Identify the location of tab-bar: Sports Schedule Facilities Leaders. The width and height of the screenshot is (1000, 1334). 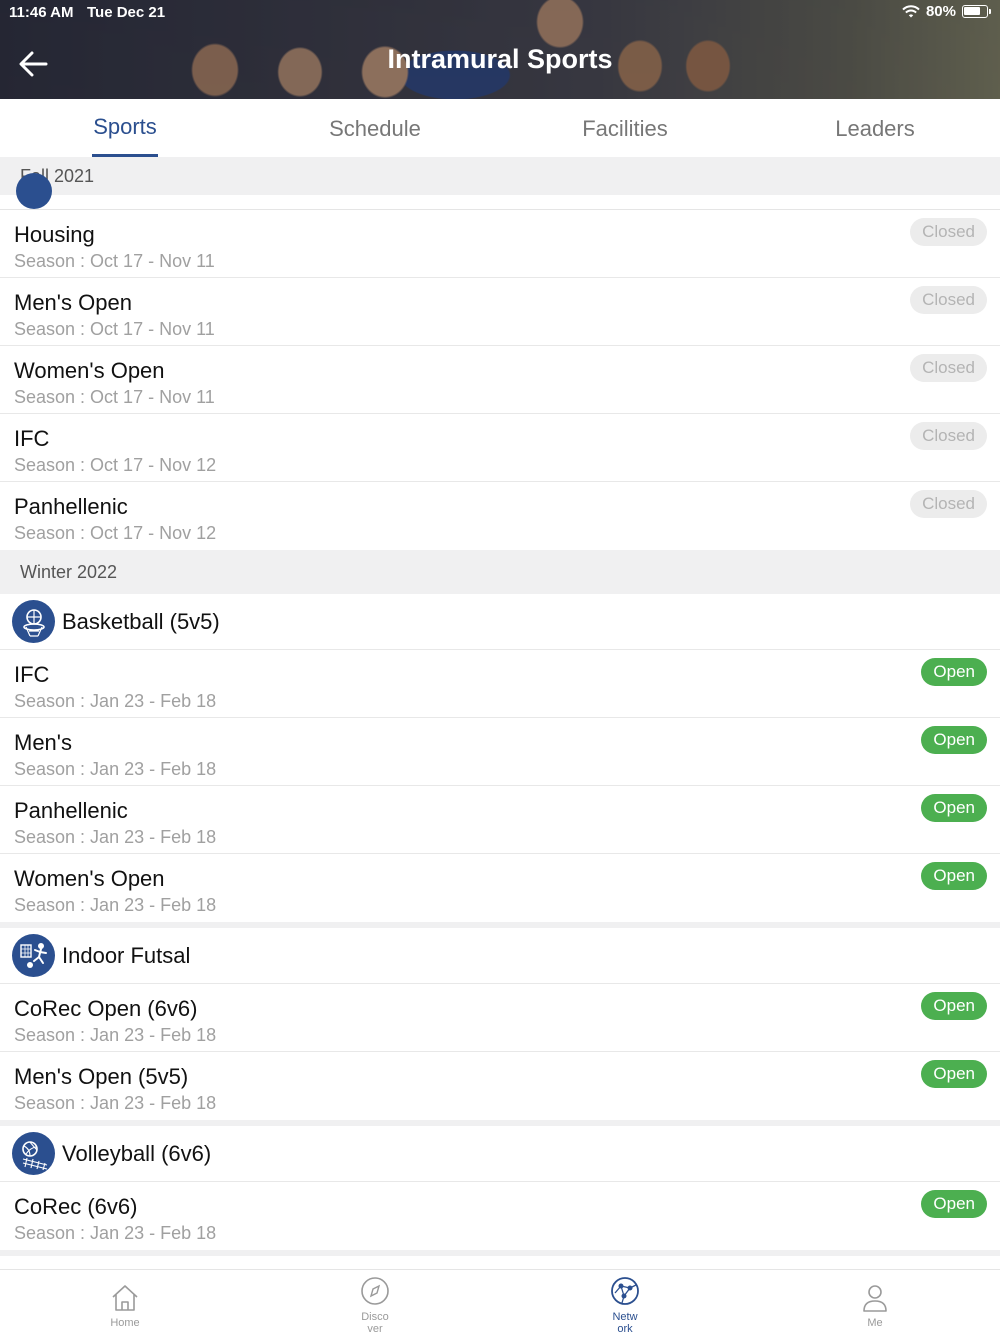
(500, 128).